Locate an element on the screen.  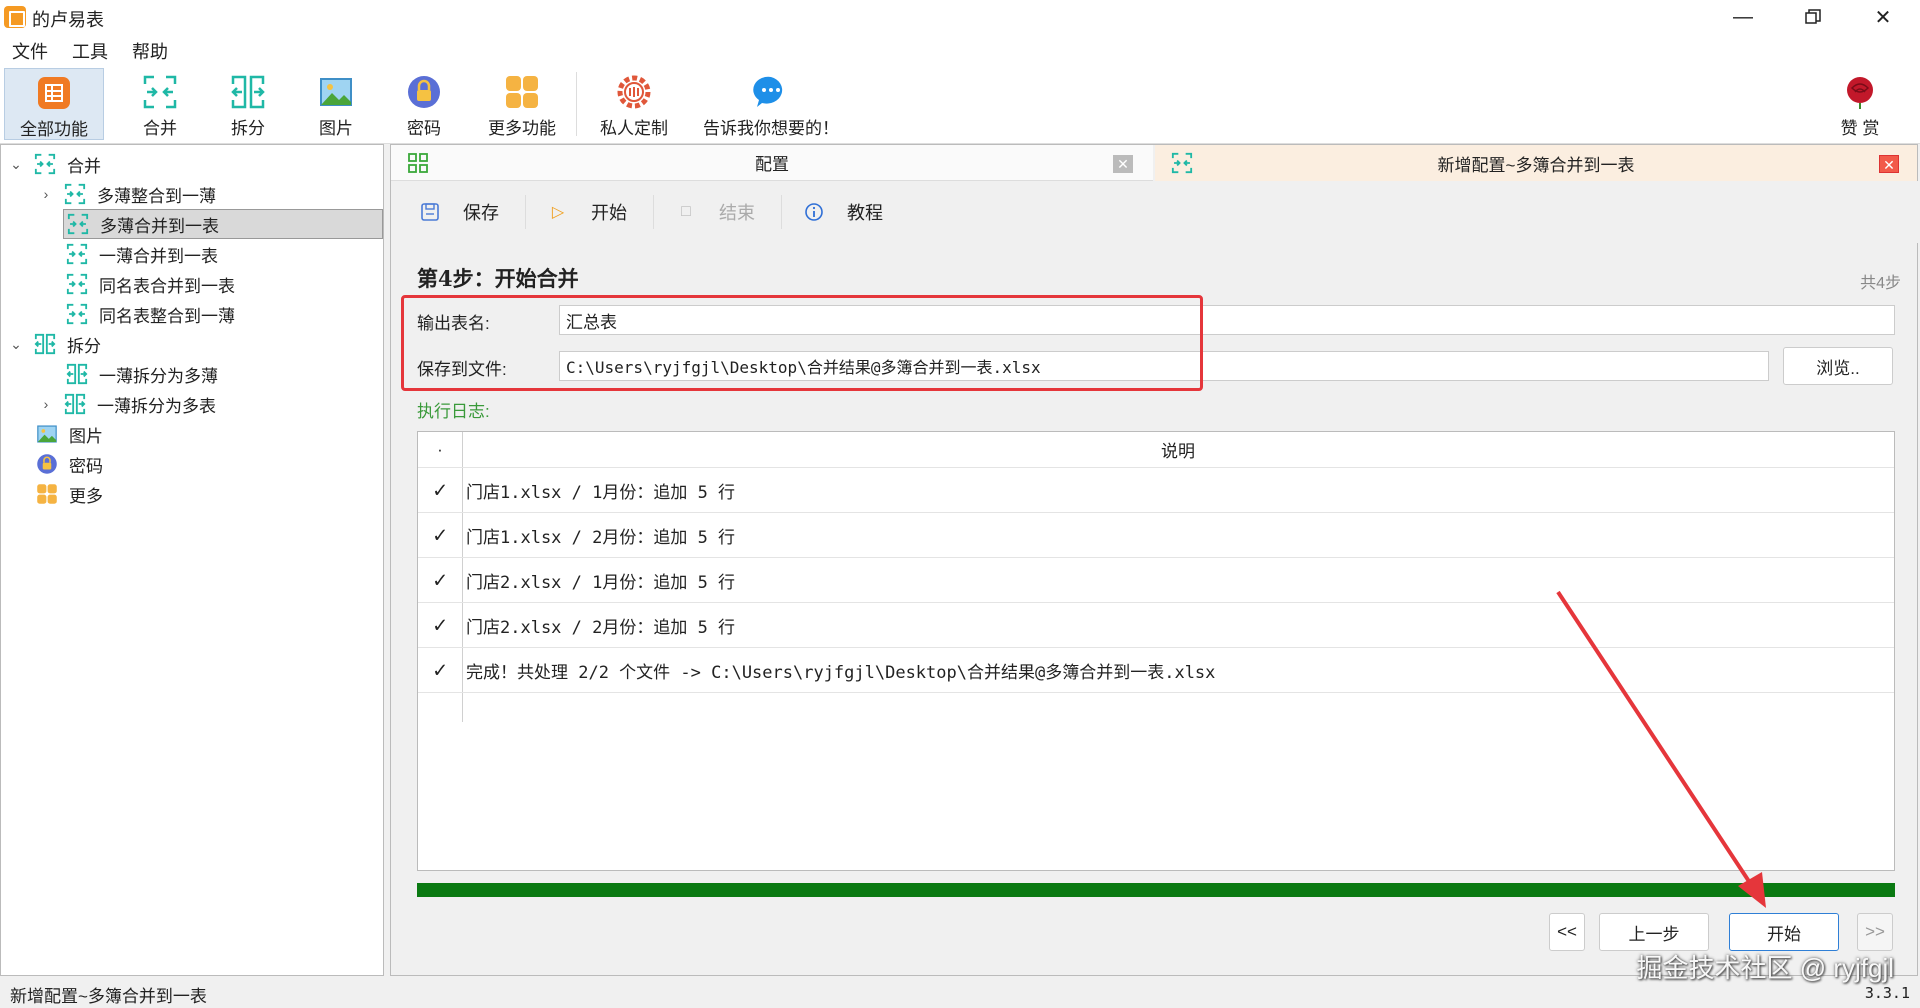
log-row-text: 门店1.xlsx / 1月份：追加 5 行 is located at coordinates (601, 492).